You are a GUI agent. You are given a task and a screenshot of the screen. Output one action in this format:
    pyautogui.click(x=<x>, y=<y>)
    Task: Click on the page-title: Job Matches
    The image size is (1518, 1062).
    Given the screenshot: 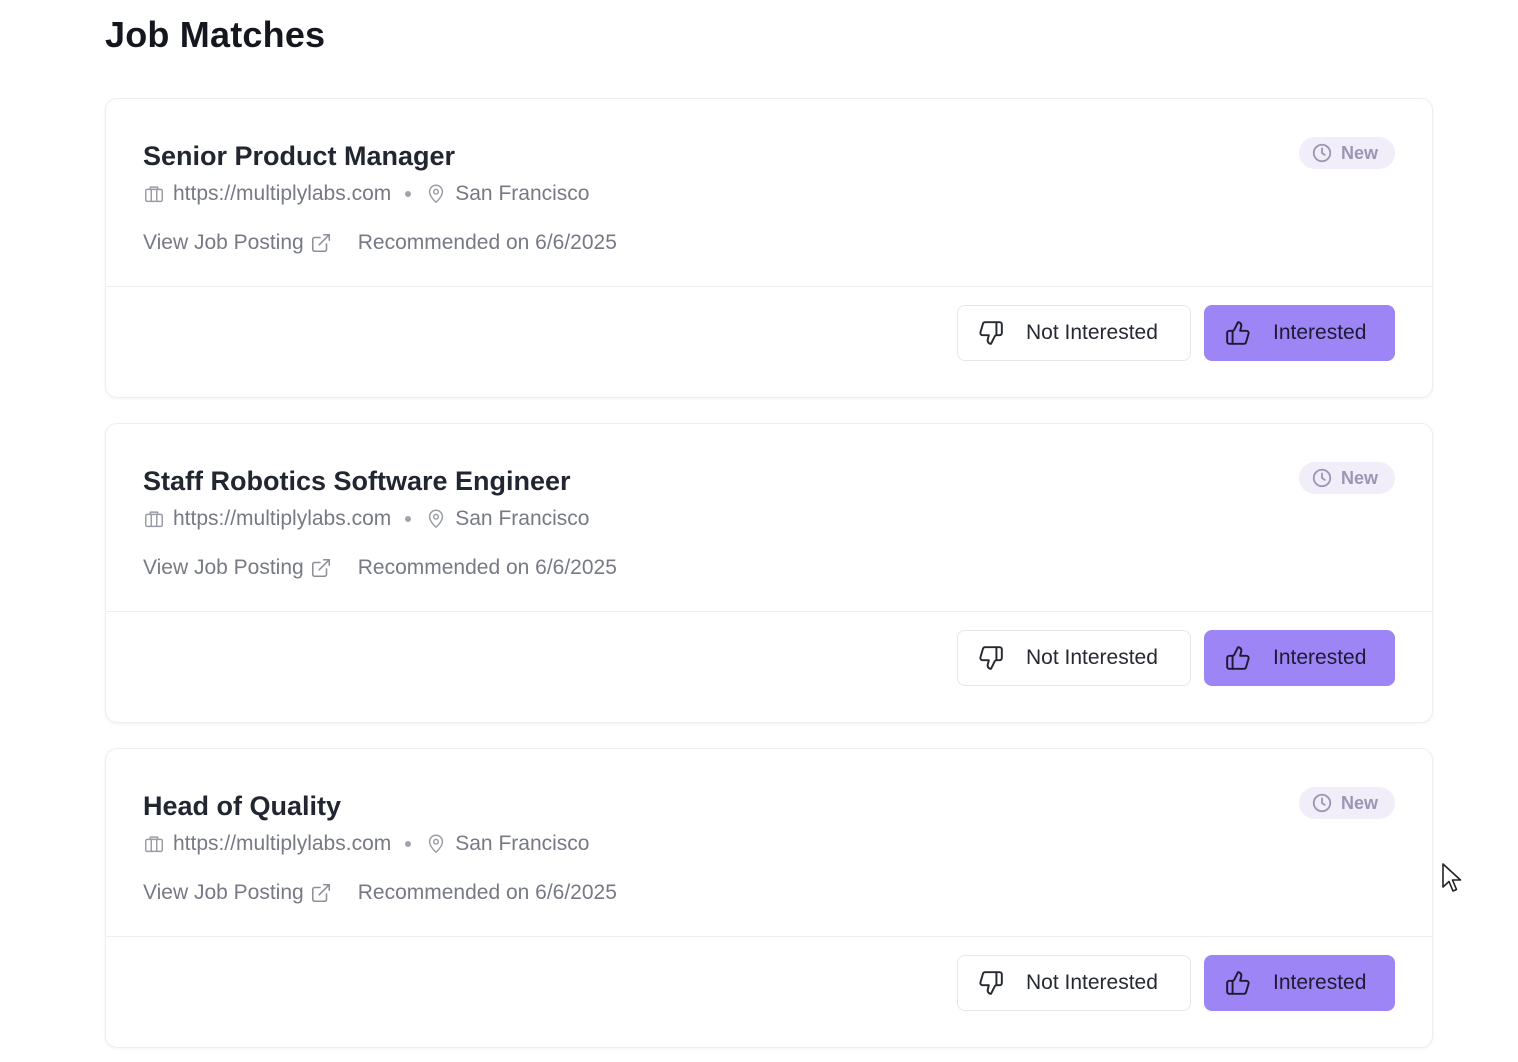 What is the action you would take?
    pyautogui.click(x=215, y=34)
    